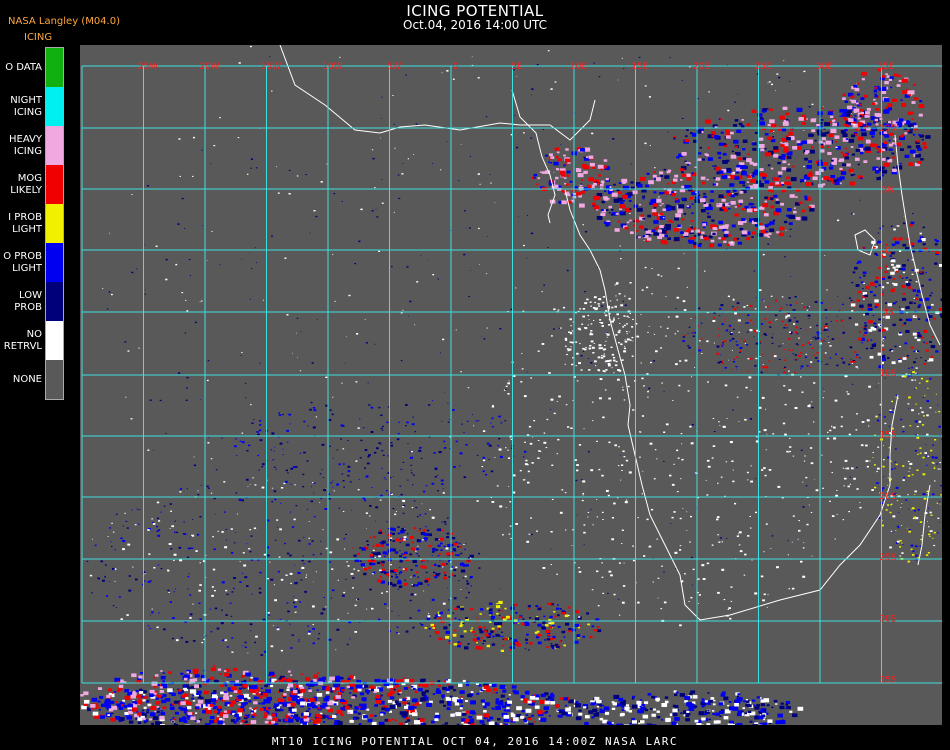  Describe the element at coordinates (887, 497) in the screenshot. I see `latitude-label: 20S` at that location.